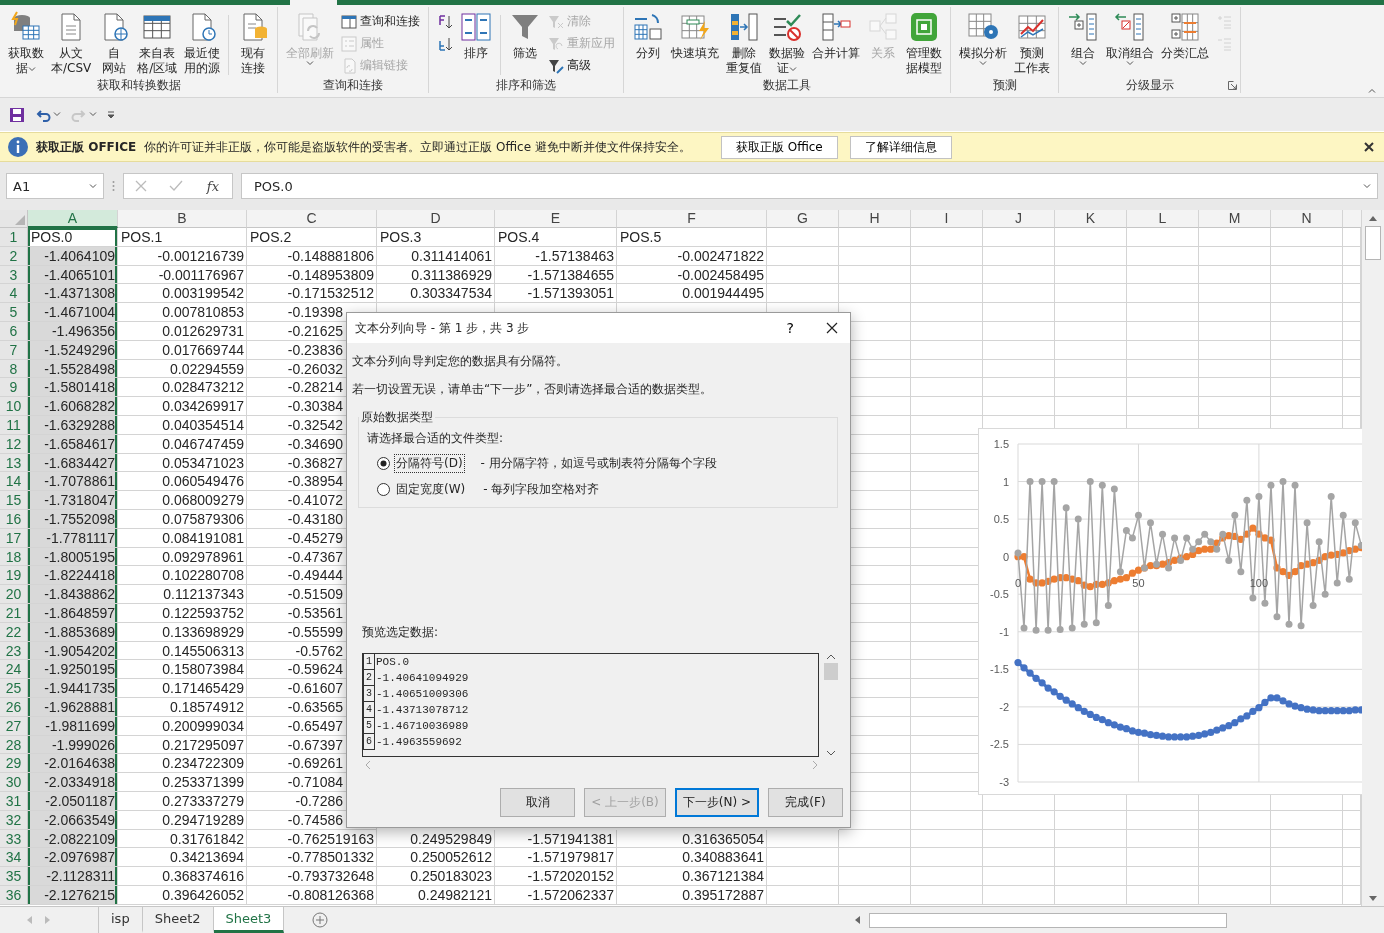 Image resolution: width=1384 pixels, height=933 pixels. What do you see at coordinates (73, 876) in the screenshot?
I see `table-cell: -2.1128311` at bounding box center [73, 876].